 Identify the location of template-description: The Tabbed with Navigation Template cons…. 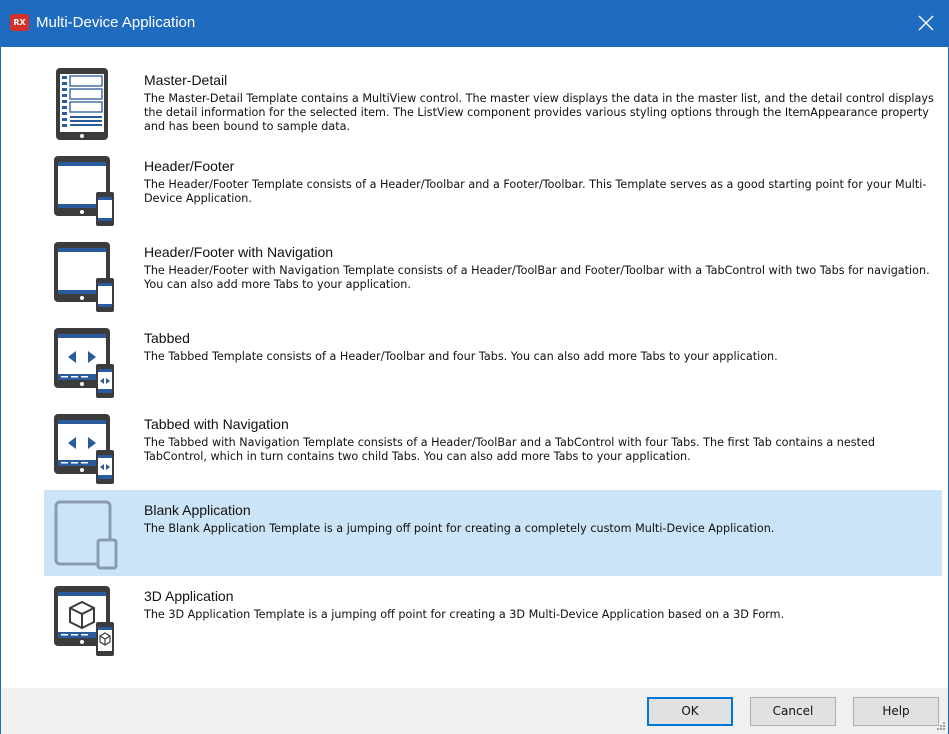
(509, 449).